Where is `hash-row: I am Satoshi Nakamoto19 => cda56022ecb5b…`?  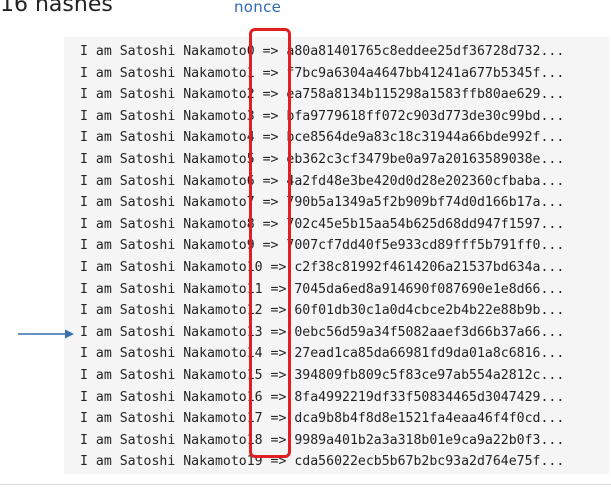
hash-row: I am Satoshi Nakamoto19 => cda56022ecb5b… is located at coordinates (322, 462).